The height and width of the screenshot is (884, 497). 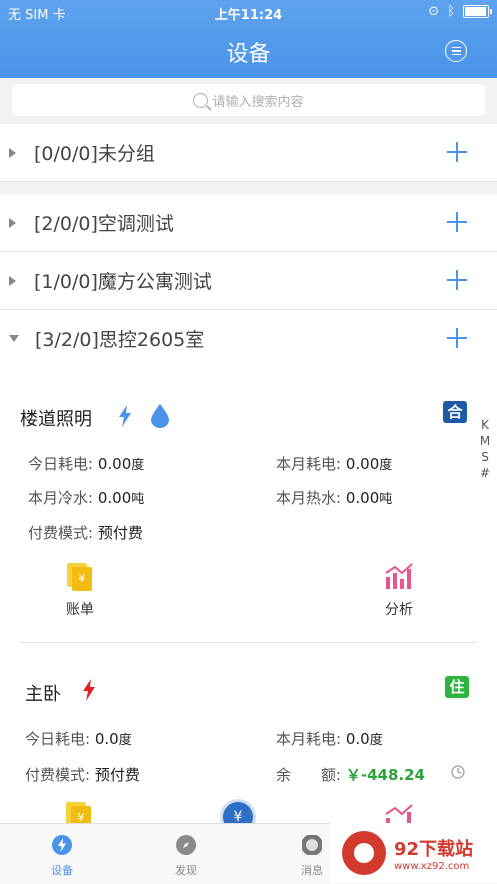 What do you see at coordinates (62, 845) in the screenshot?
I see `lightning-circle-icon` at bounding box center [62, 845].